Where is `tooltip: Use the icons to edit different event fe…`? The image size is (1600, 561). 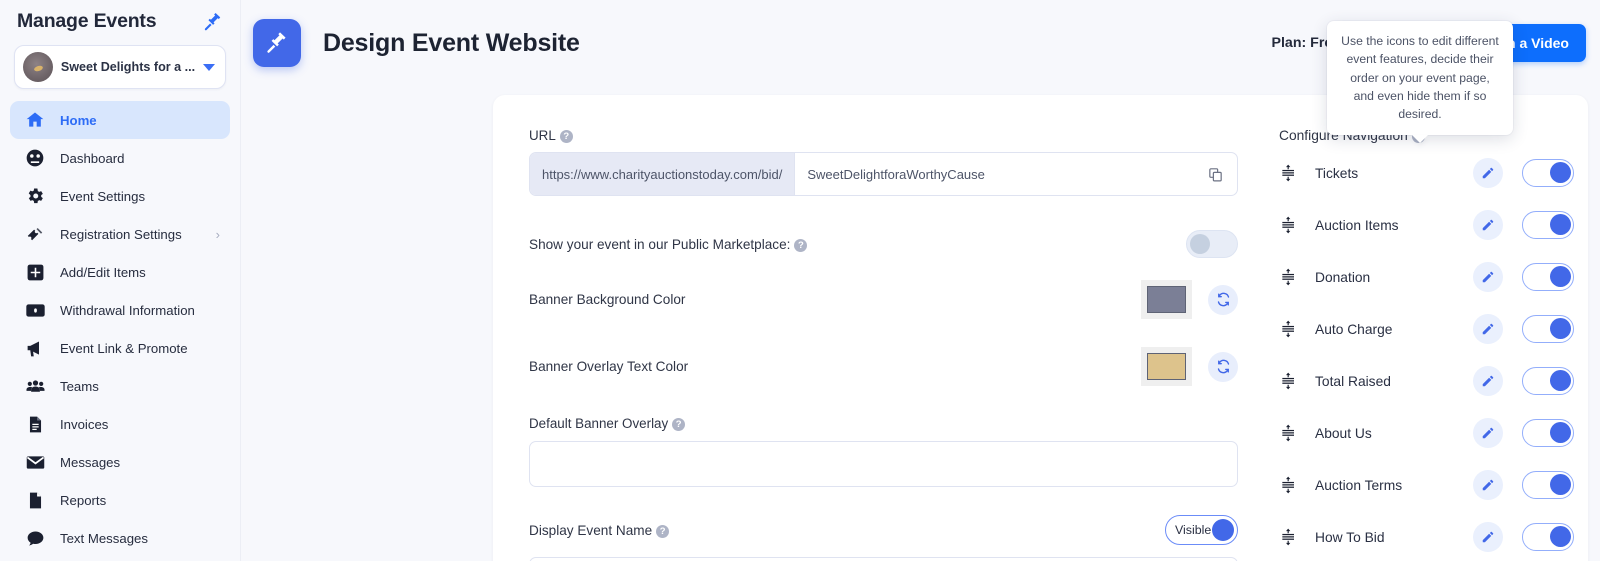
tooltip: Use the icons to edit different event fe… is located at coordinates (1420, 78).